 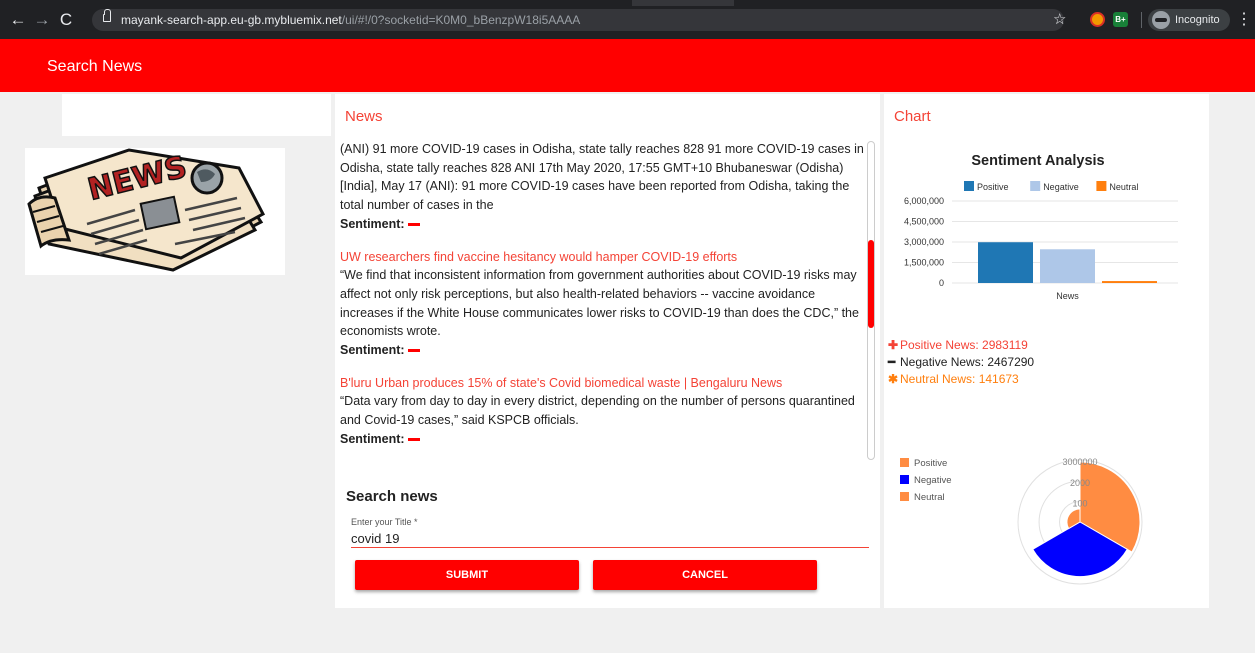 I want to click on x-tick-label: News, so click(x=1067, y=296).